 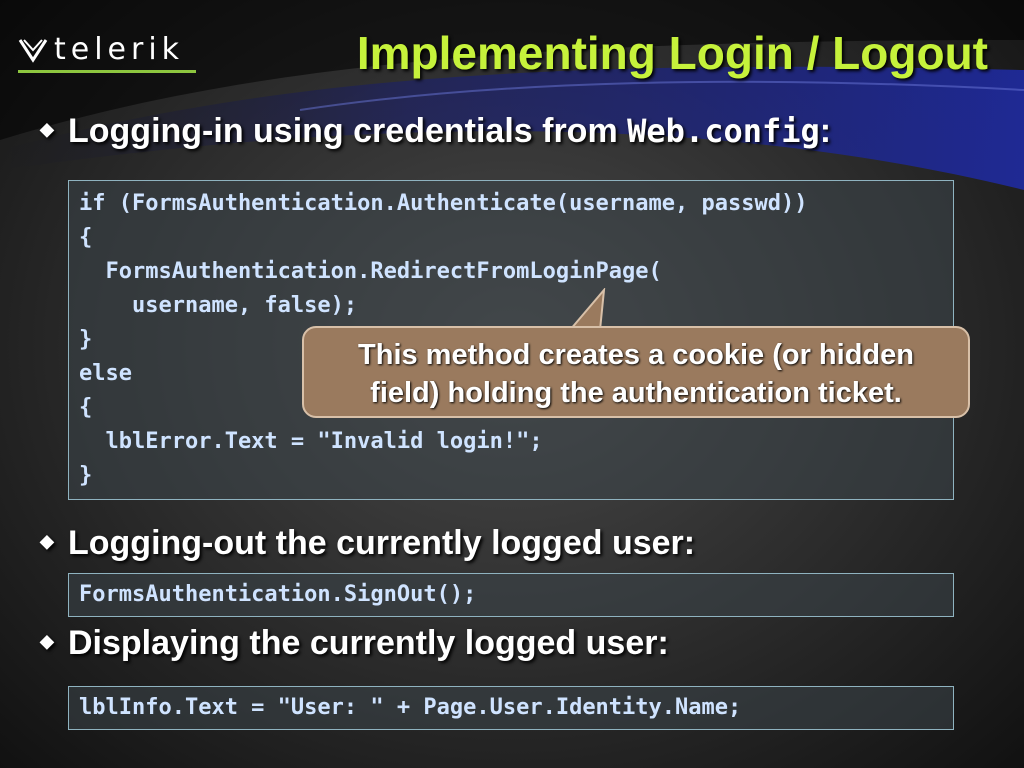 What do you see at coordinates (86, 237) in the screenshot?
I see `code-line: {` at bounding box center [86, 237].